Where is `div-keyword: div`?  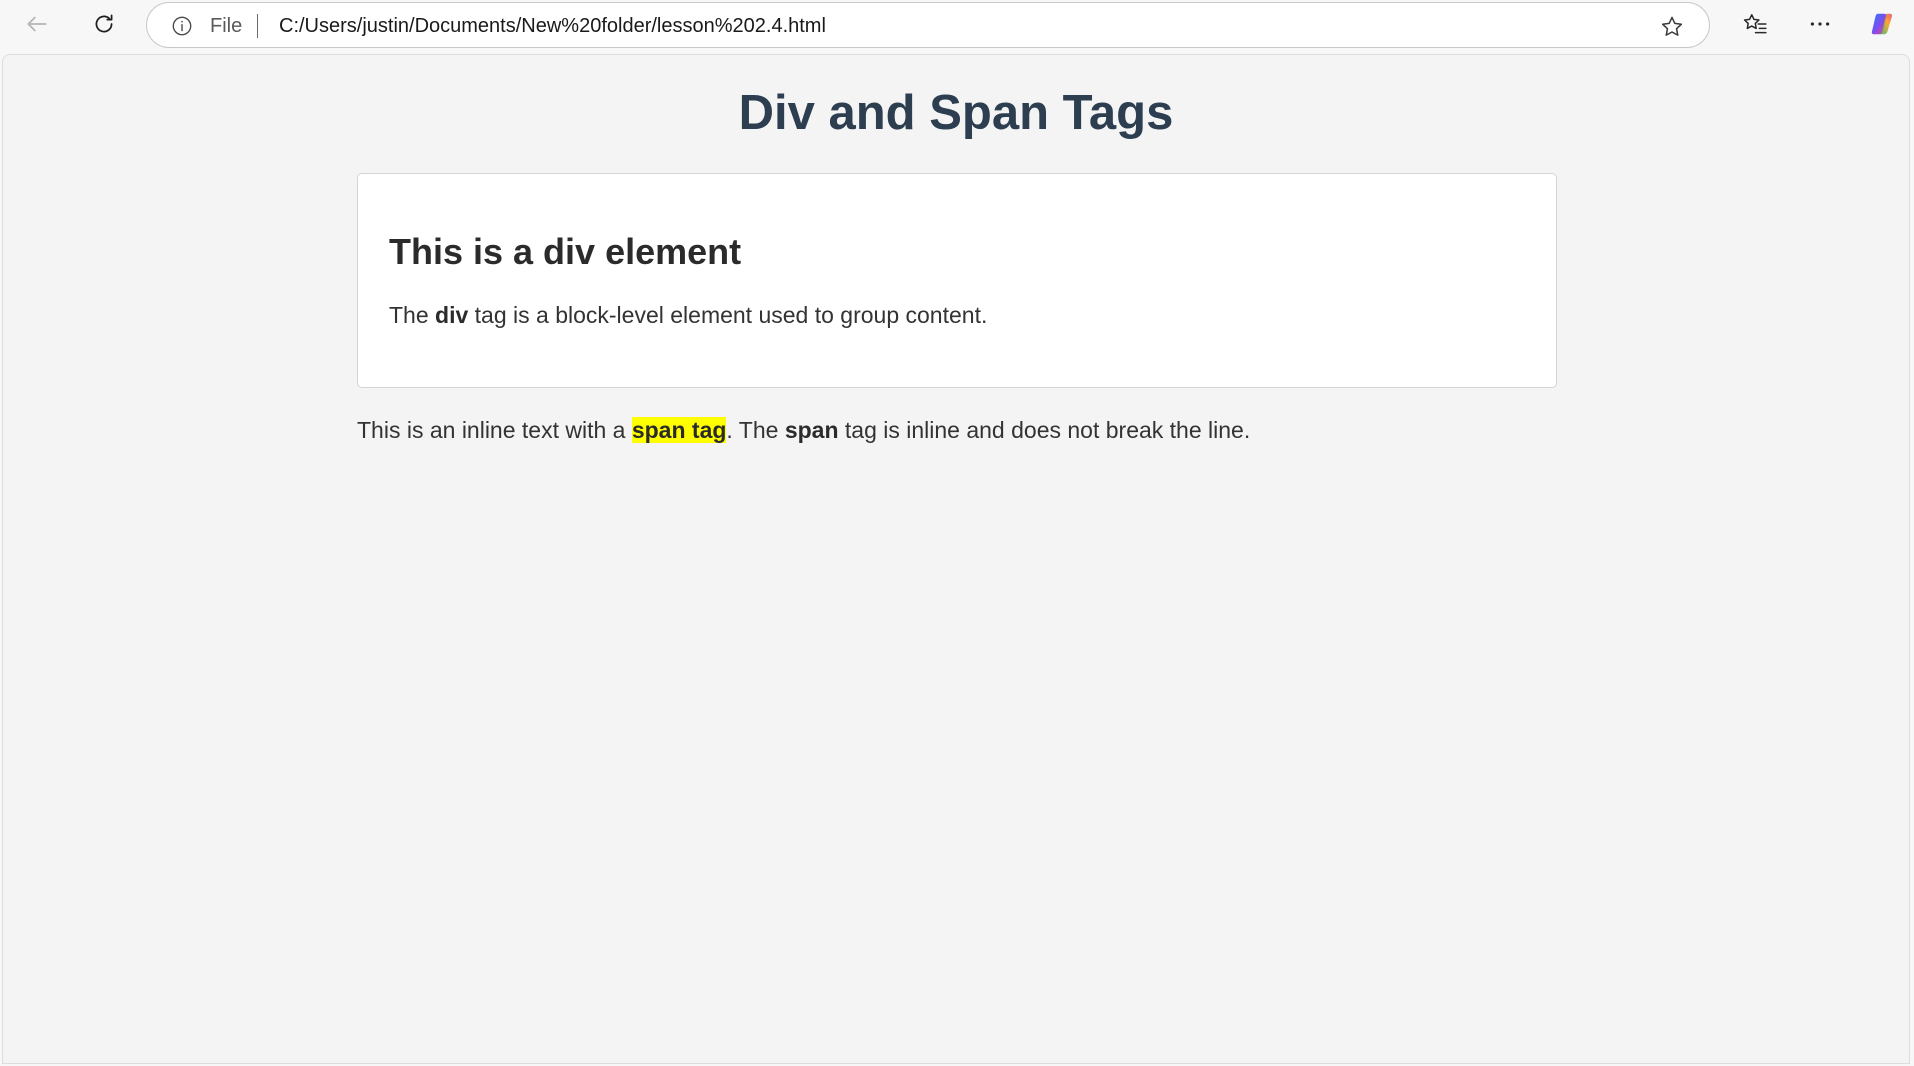
div-keyword: div is located at coordinates (452, 315).